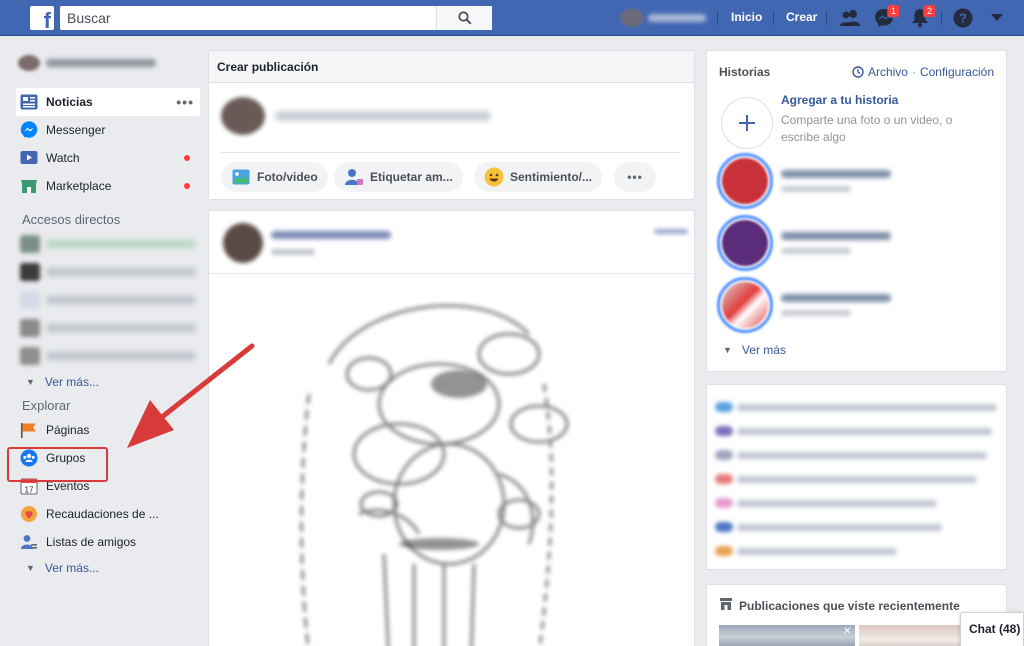 The width and height of the screenshot is (1024, 646). What do you see at coordinates (71, 219) in the screenshot?
I see `shortcuts-heading: Accesos directos` at bounding box center [71, 219].